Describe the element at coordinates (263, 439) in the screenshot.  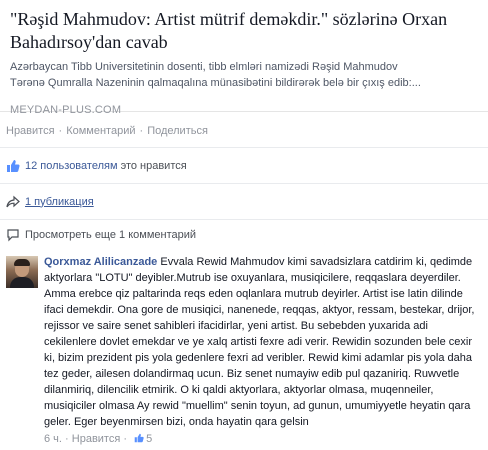
I see `comment-meta: 6 ч. · Нравится · 5` at that location.